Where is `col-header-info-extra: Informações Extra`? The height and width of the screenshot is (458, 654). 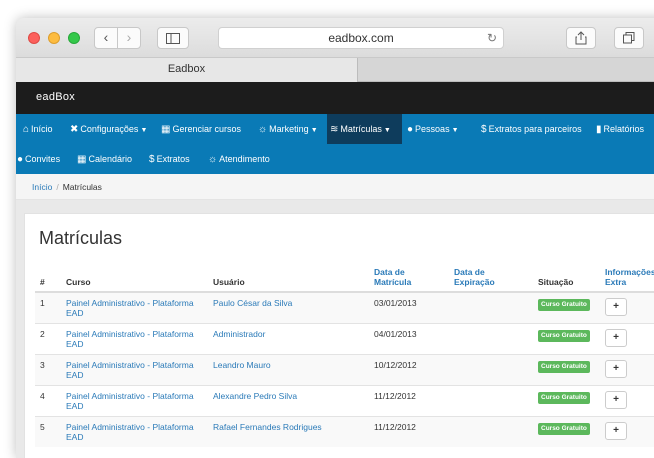 col-header-info-extra: Informações Extra is located at coordinates (627, 277).